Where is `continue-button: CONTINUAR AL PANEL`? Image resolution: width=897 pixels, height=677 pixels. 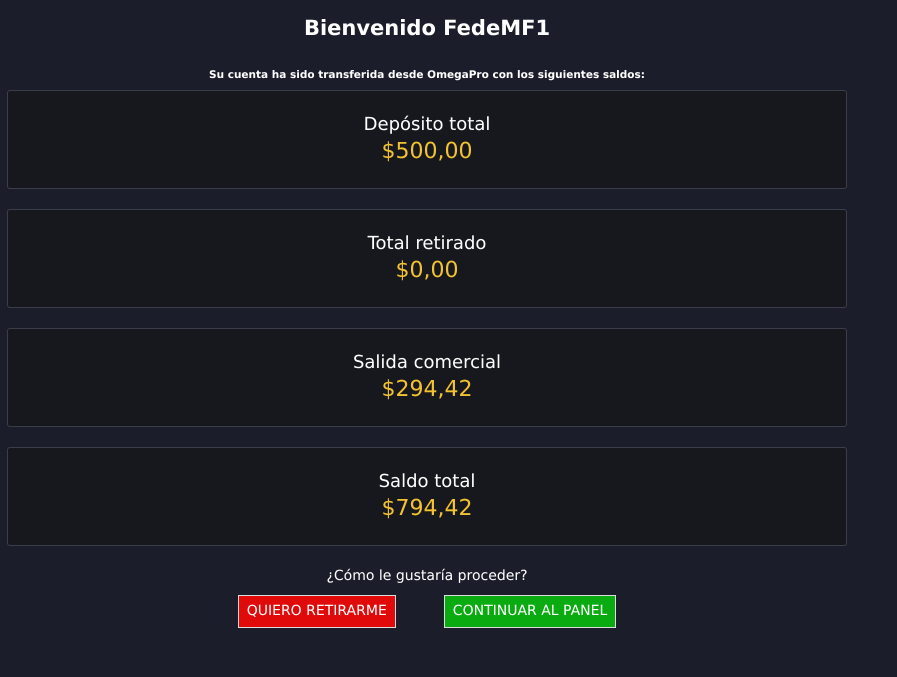
continue-button: CONTINUAR AL PANEL is located at coordinates (530, 611).